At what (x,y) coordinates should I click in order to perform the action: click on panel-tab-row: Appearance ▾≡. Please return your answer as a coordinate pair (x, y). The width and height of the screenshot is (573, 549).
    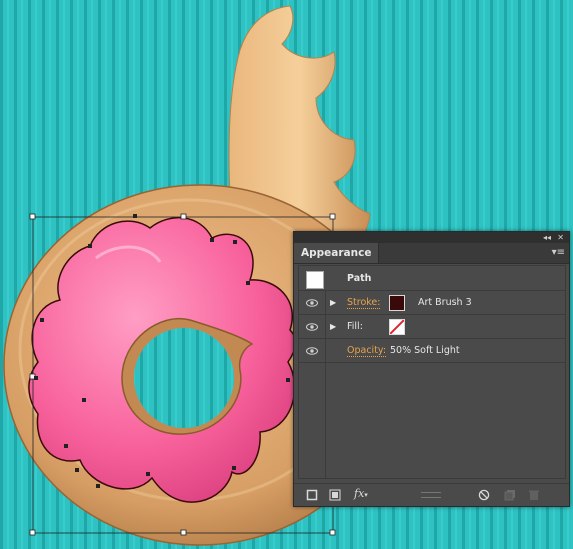
    Looking at the image, I should click on (431, 253).